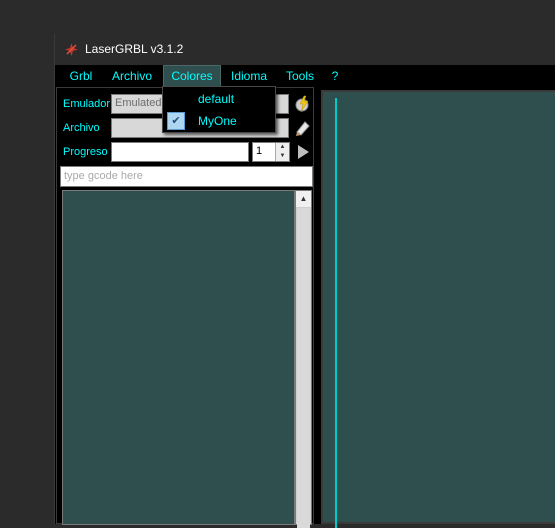  Describe the element at coordinates (303, 199) in the screenshot. I see `scroll-up-icon: ▲` at that location.